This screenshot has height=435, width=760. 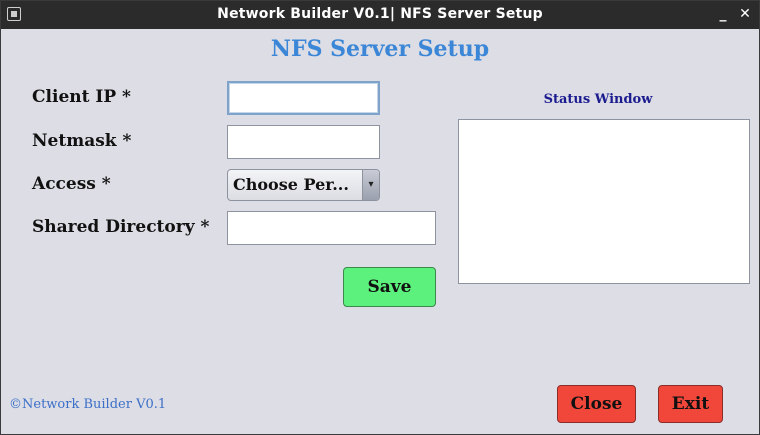 What do you see at coordinates (331, 228) in the screenshot?
I see `shared-directory-input` at bounding box center [331, 228].